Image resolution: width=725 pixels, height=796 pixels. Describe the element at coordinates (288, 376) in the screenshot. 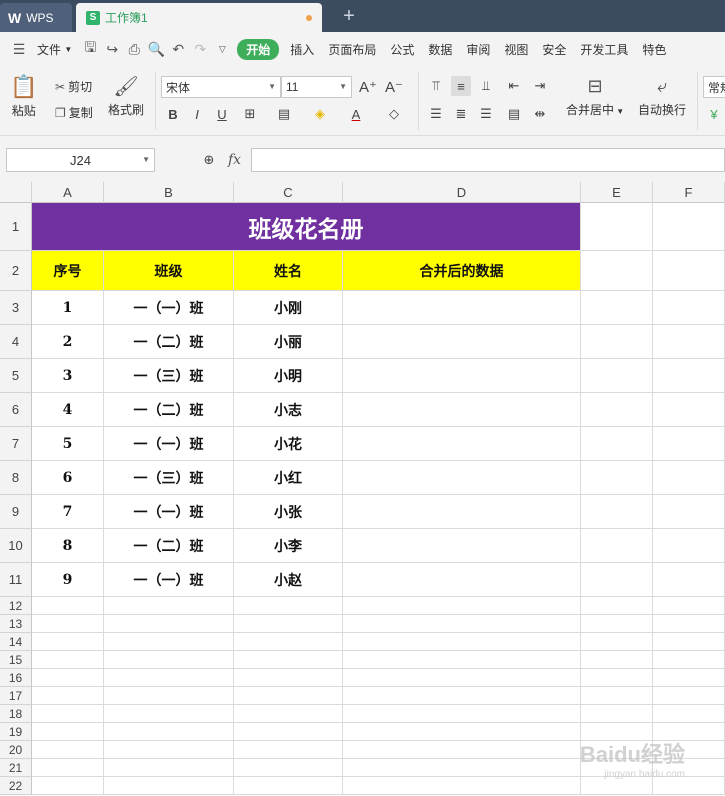

I see `cell-c5: 小明` at that location.